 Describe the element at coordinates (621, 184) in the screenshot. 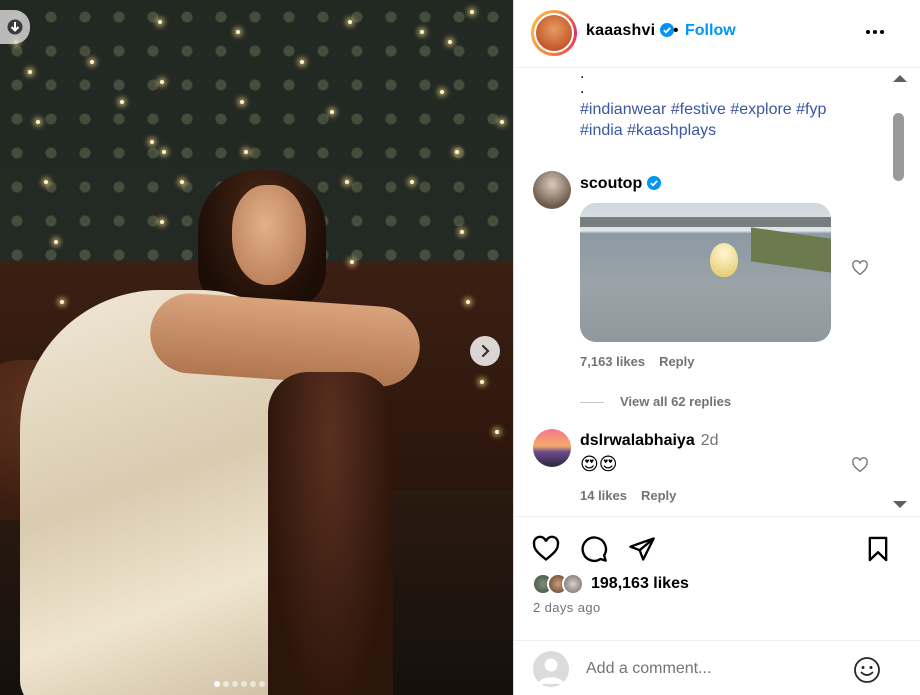

I see `commenter-username: scoutop` at that location.